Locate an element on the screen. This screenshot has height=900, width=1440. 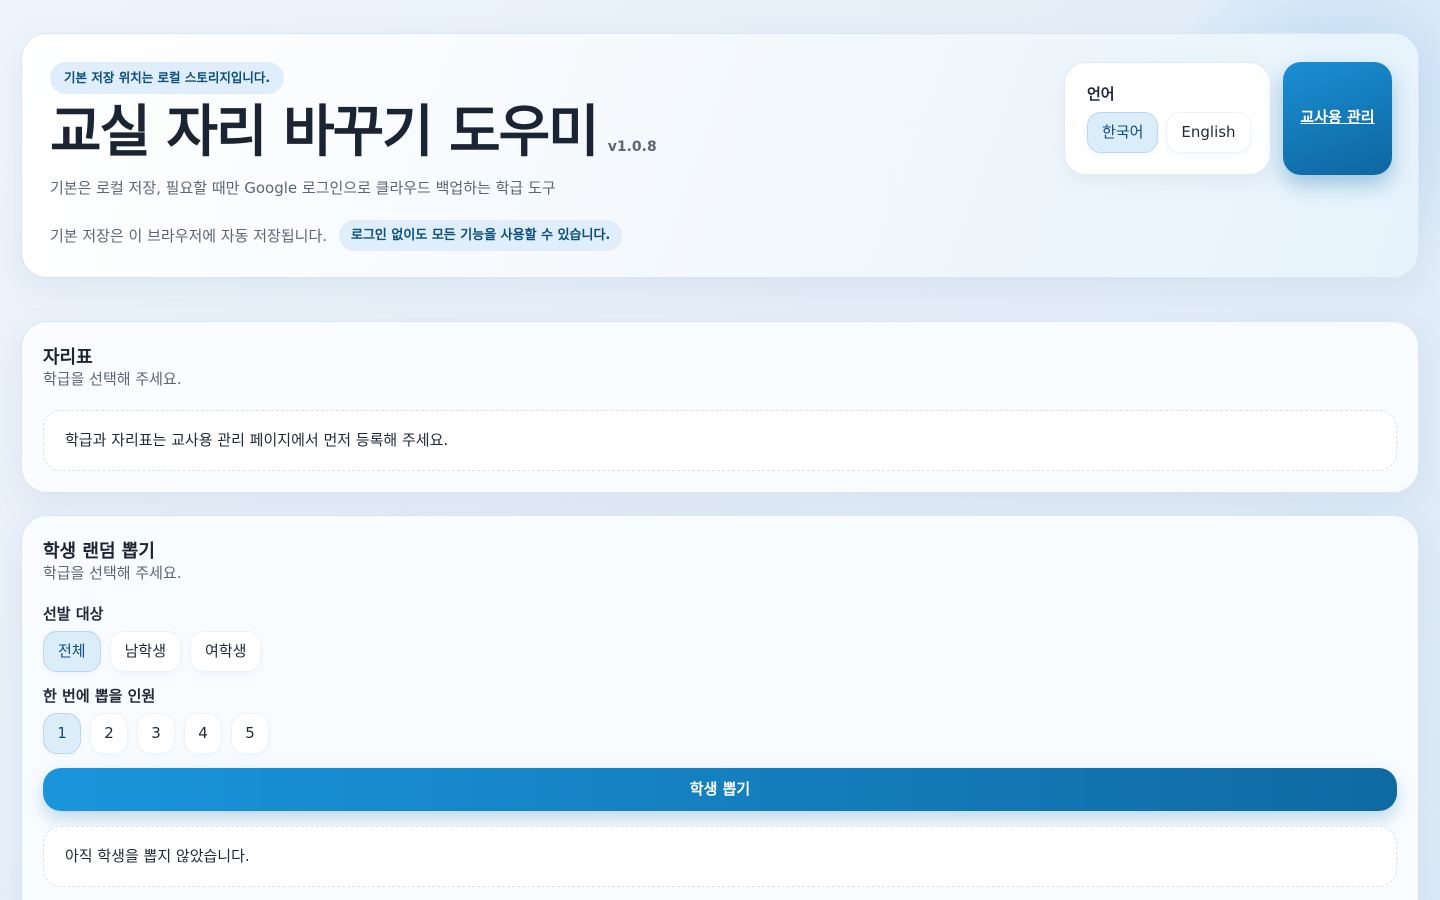
login-optional-badge: 로그인 없이도 모든 기능을 사용할 수 있습니다. is located at coordinates (481, 235).